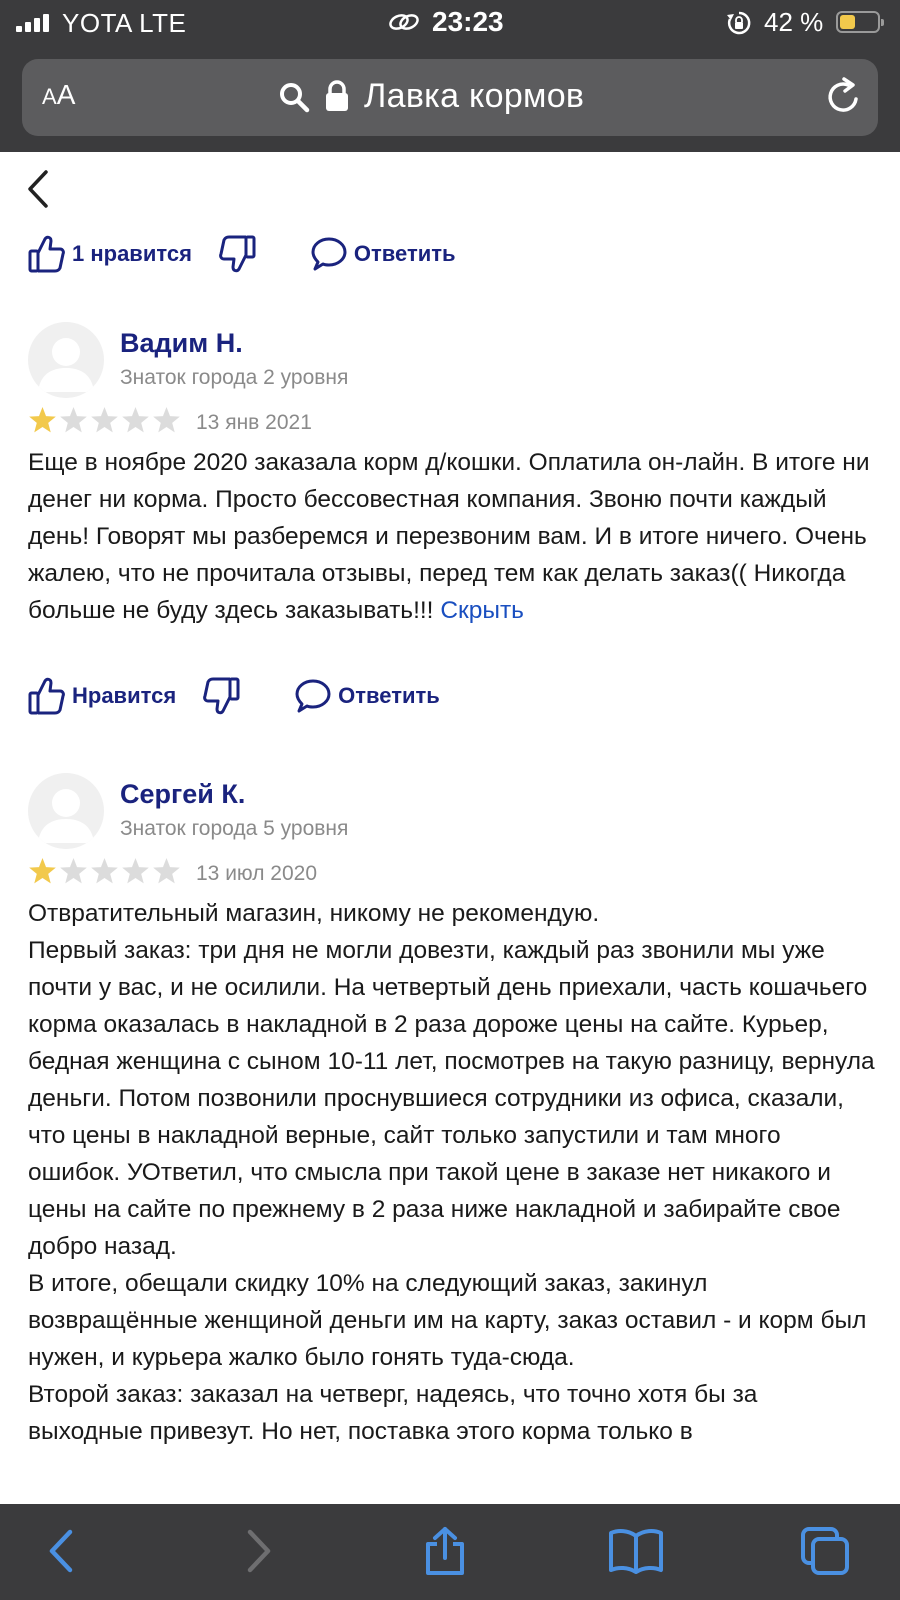 This screenshot has width=900, height=1600. What do you see at coordinates (337, 95) in the screenshot?
I see `padlock-icon` at bounding box center [337, 95].